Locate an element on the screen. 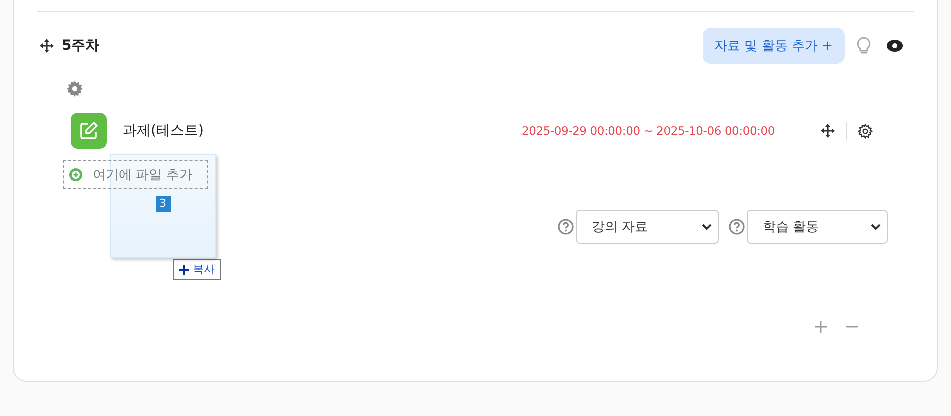 This screenshot has height=416, width=951. settings-icon is located at coordinates (865, 131).